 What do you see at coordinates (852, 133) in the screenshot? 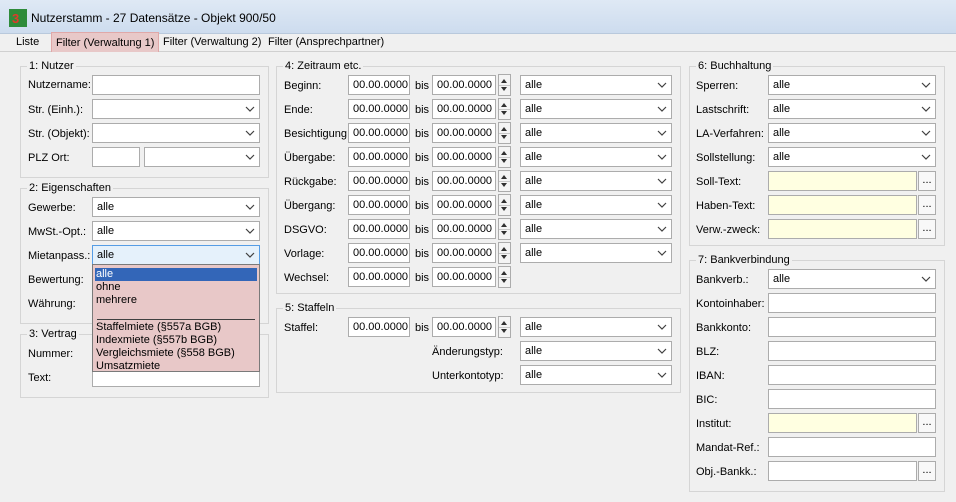
I see `la-verfahren-dropdown: alle` at bounding box center [852, 133].